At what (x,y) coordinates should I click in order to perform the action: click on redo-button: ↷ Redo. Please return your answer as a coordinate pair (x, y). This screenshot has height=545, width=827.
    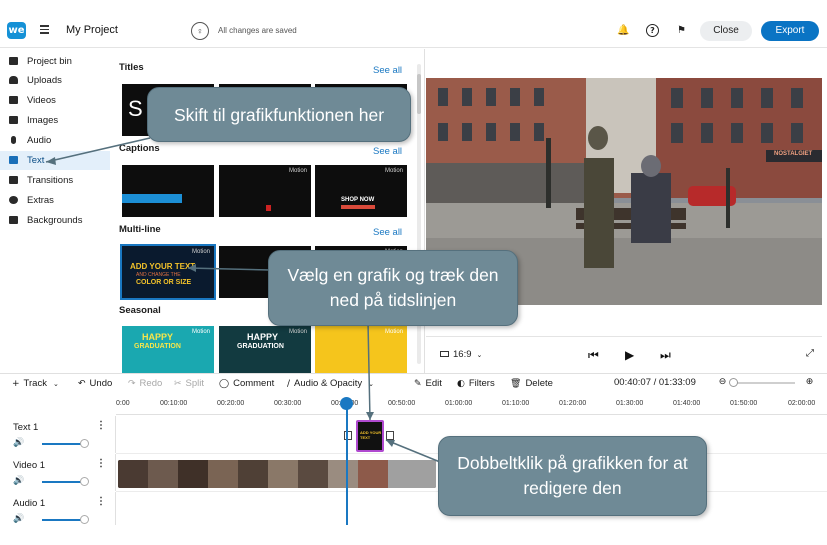
    Looking at the image, I should click on (145, 383).